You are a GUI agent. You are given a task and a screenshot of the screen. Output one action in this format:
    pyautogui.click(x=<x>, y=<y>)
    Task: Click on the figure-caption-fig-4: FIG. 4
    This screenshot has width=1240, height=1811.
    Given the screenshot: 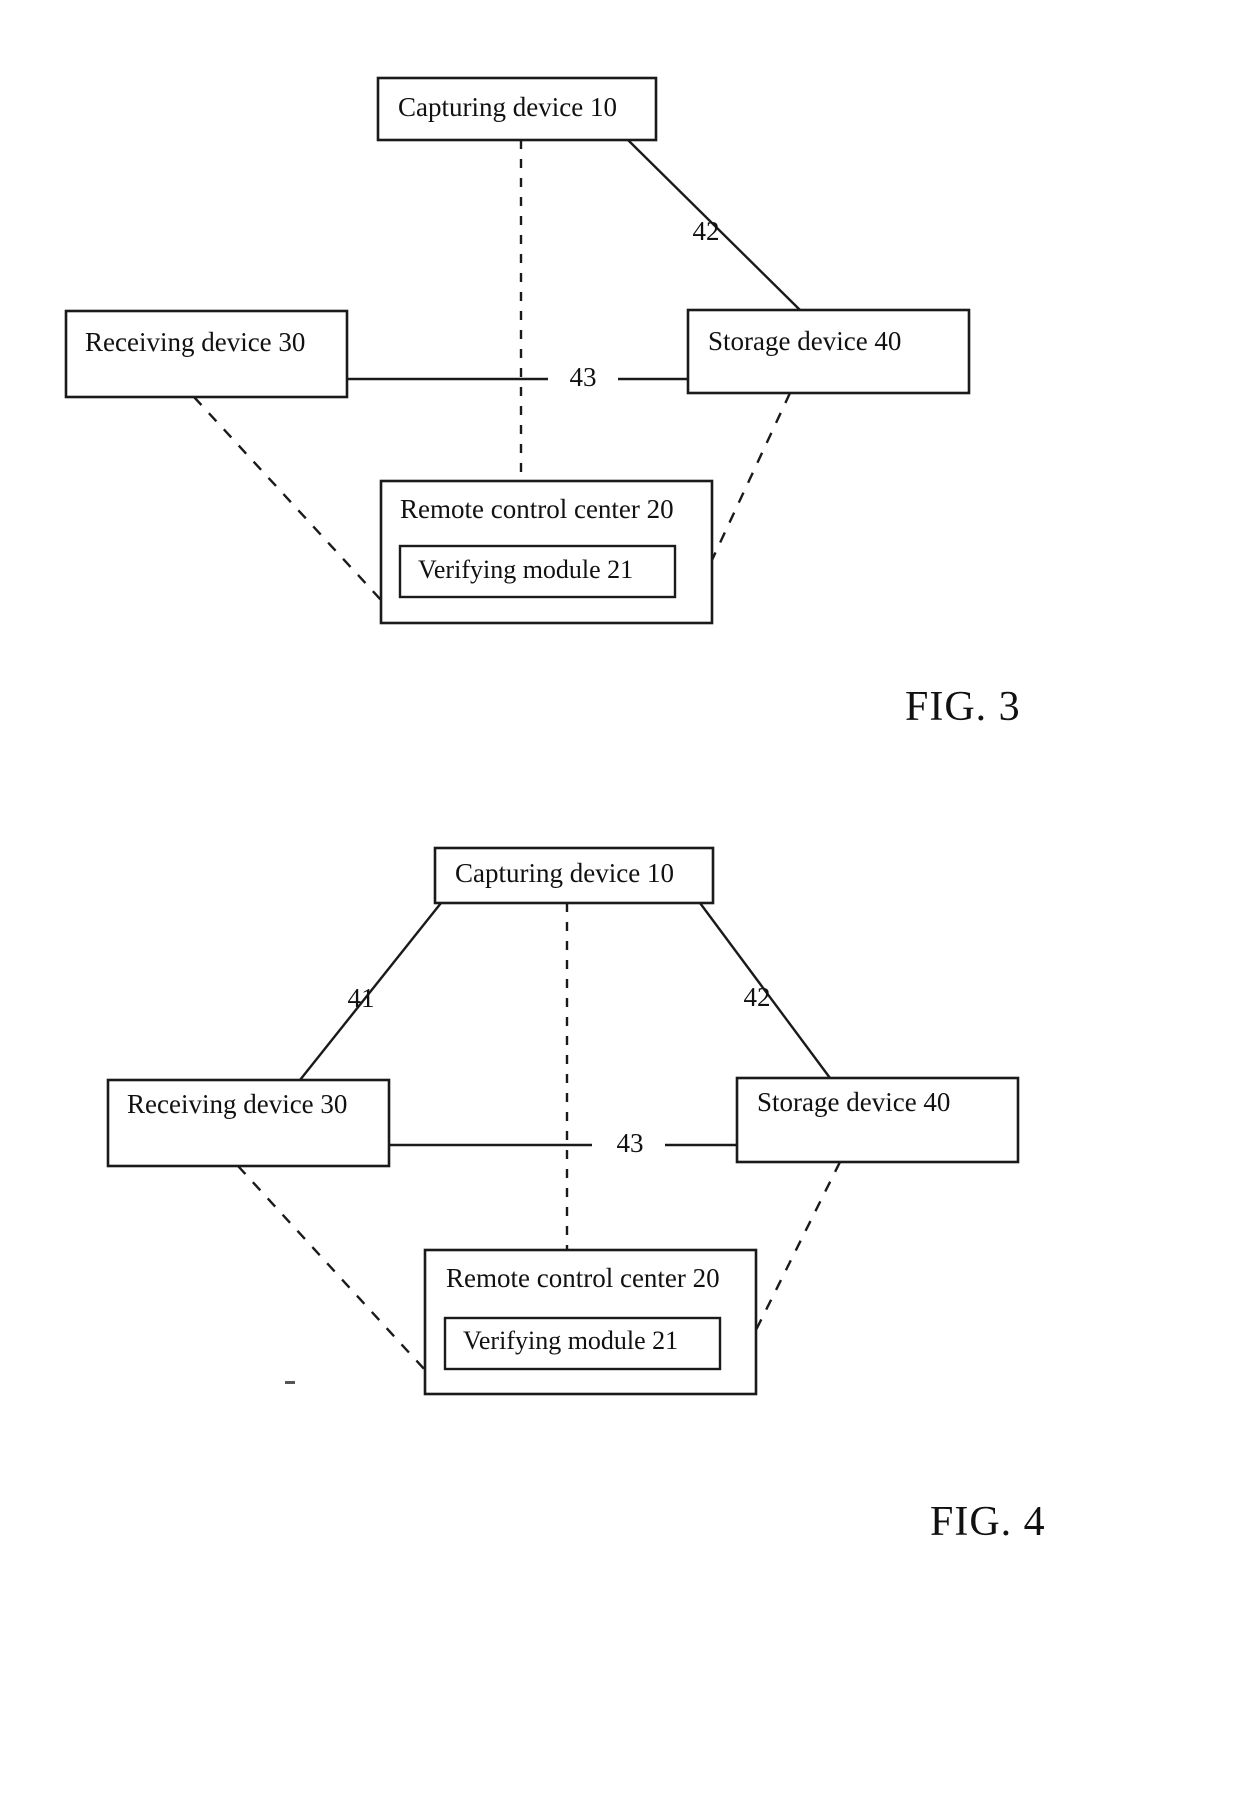 What is the action you would take?
    pyautogui.click(x=988, y=1522)
    